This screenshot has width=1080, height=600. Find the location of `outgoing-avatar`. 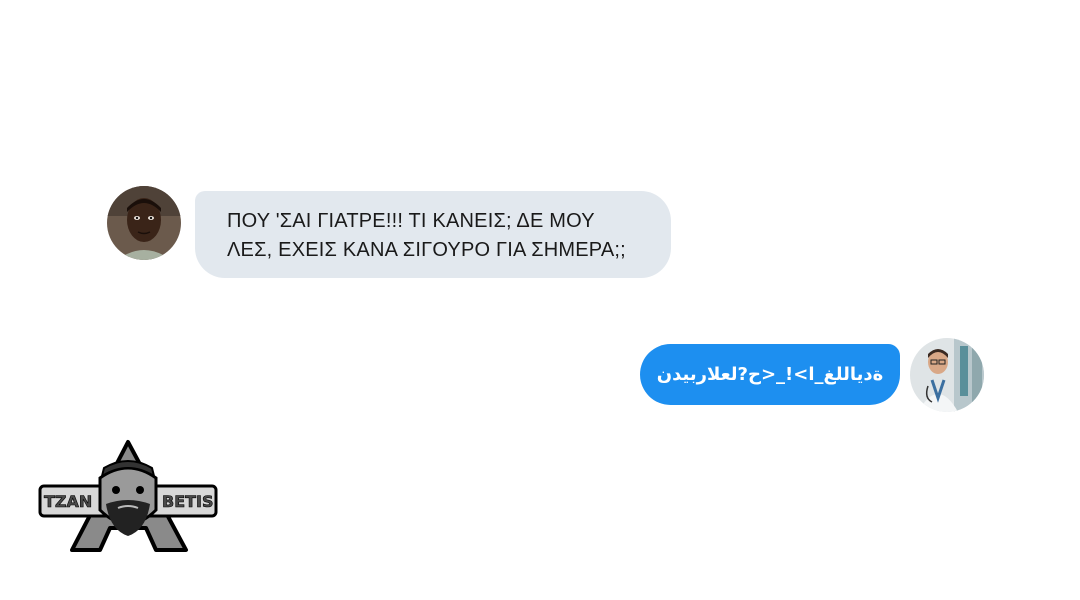

outgoing-avatar is located at coordinates (947, 375).